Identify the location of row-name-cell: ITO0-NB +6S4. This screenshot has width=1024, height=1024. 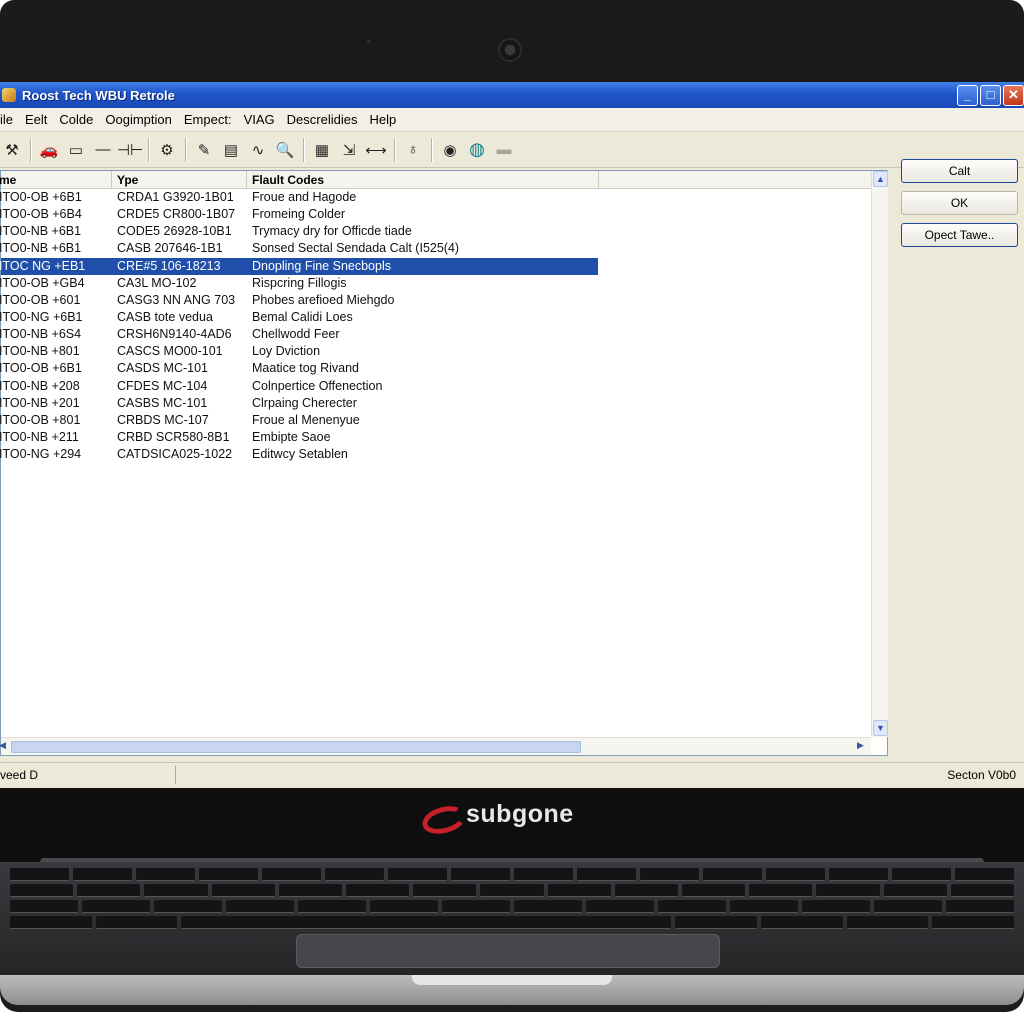
(41, 334).